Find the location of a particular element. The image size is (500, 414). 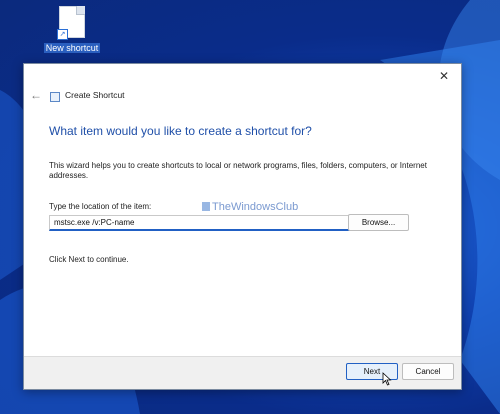

watermark-text: TheWindowsClub is located at coordinates (255, 207).